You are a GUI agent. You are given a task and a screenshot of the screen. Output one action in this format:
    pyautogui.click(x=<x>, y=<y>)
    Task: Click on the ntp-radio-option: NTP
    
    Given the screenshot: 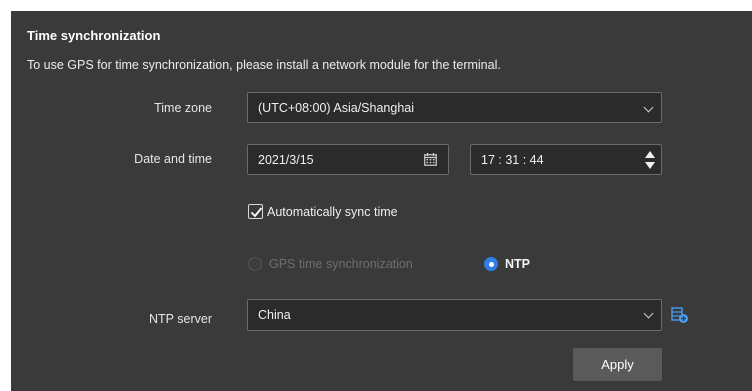 What is the action you would take?
    pyautogui.click(x=507, y=264)
    